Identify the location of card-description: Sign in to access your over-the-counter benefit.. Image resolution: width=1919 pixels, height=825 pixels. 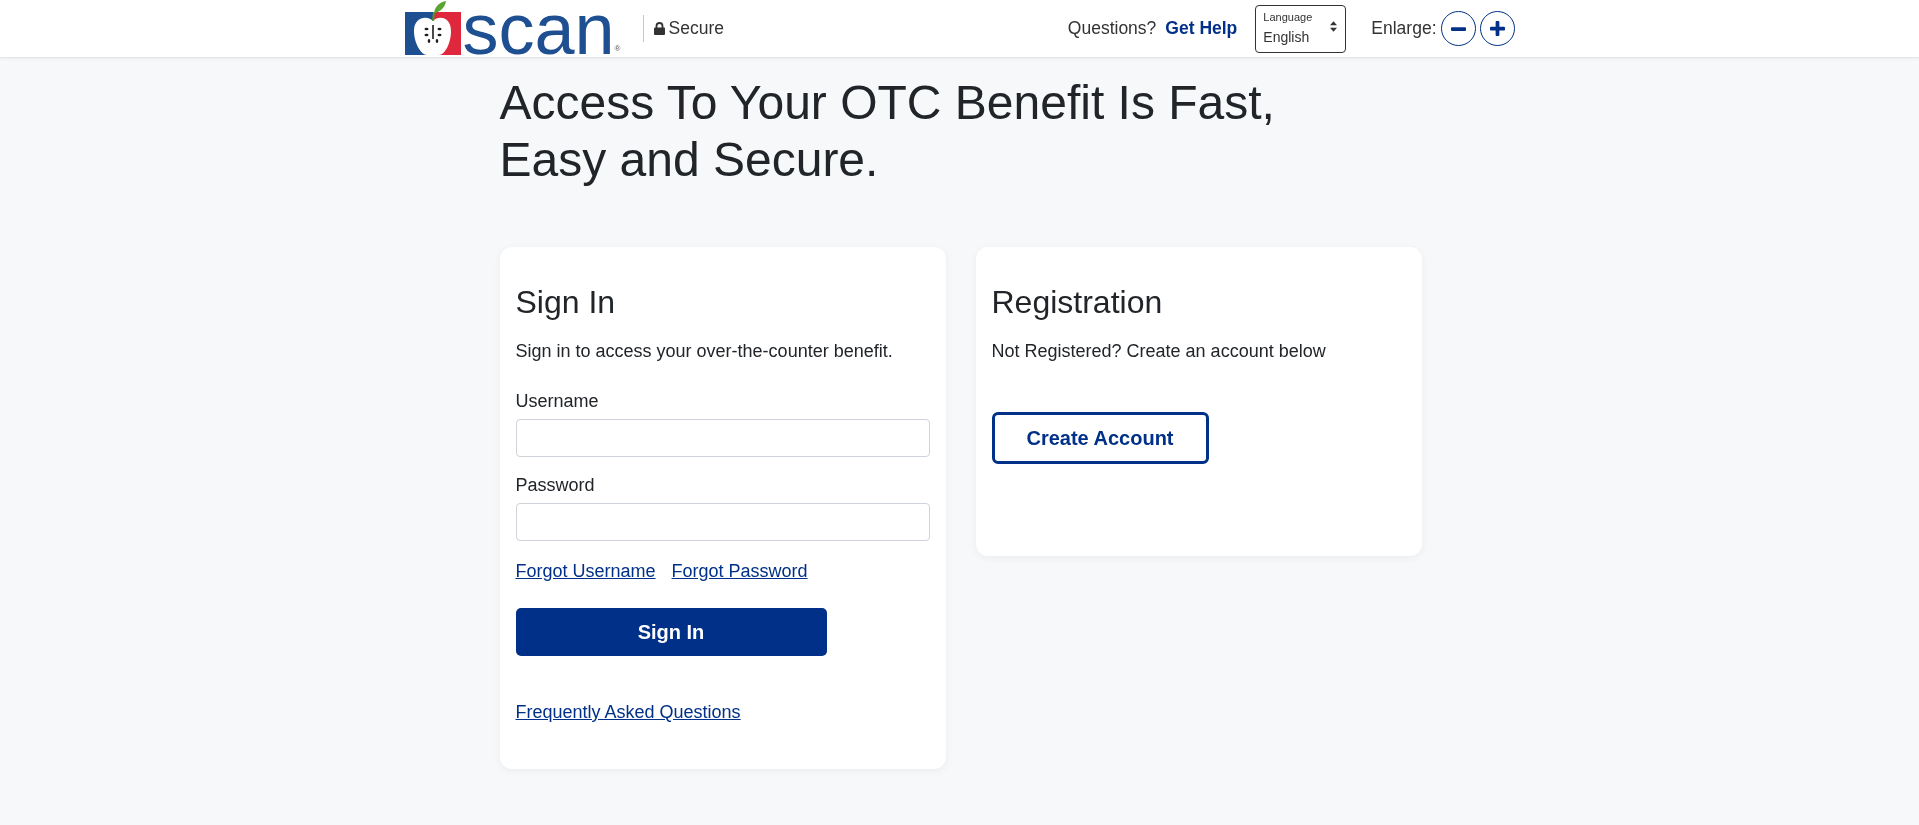
(704, 351).